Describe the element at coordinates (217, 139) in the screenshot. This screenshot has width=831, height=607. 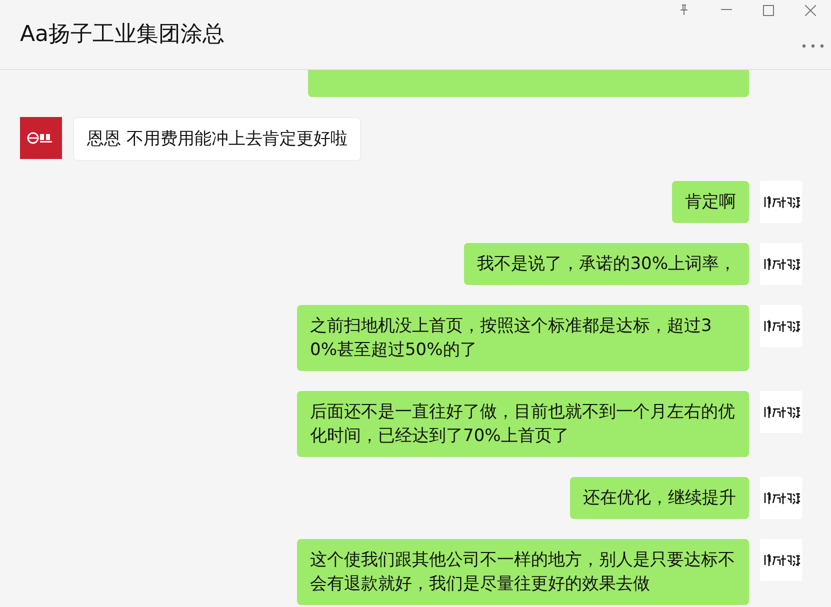
I see `message-bubble: 恩恩 不用费用能冲上去肯定更好啦` at that location.